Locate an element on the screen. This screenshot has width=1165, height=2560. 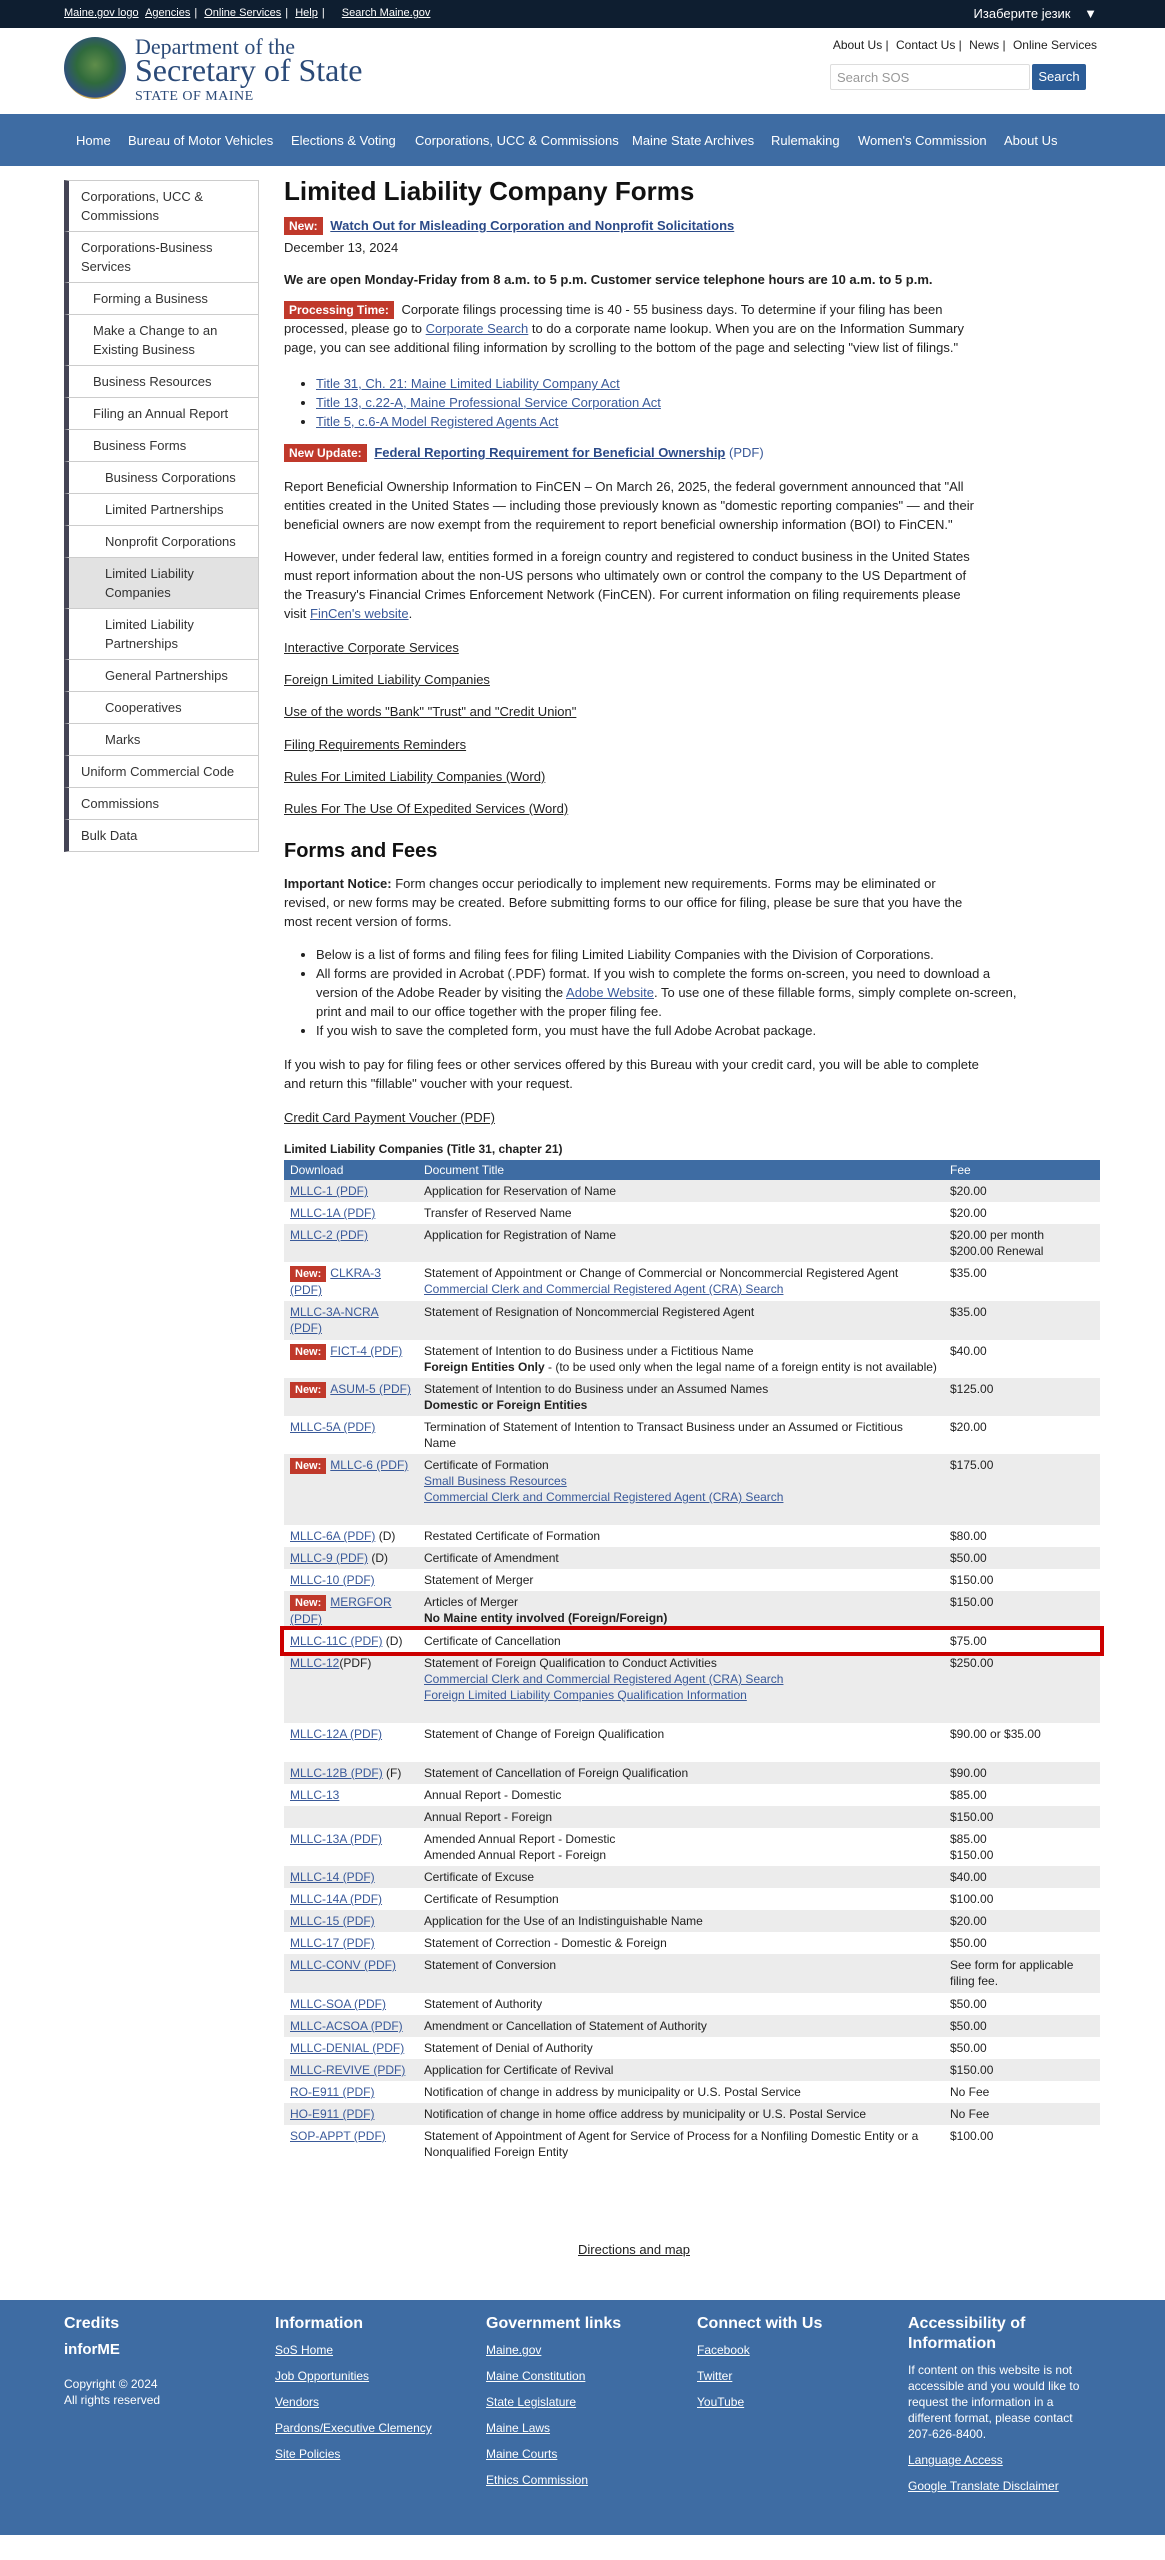
fincen-link: FinCen's website is located at coordinates (359, 613).